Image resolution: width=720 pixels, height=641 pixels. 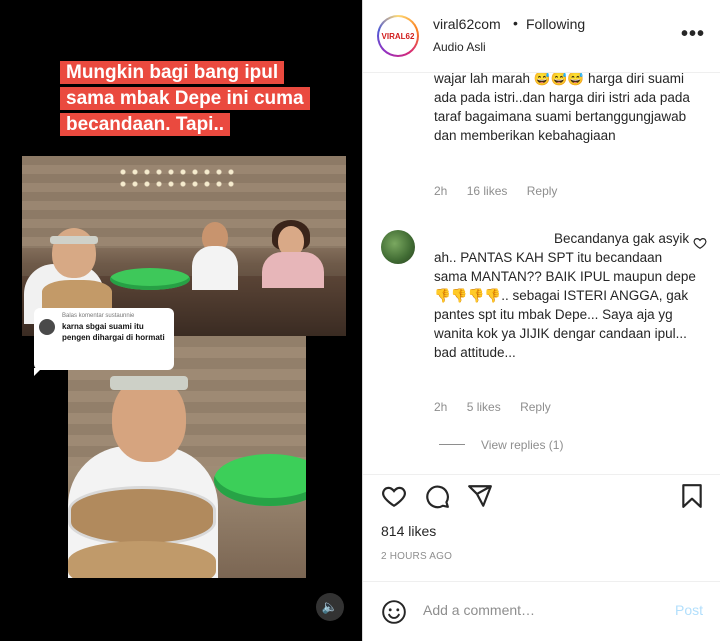 What do you see at coordinates (522, 445) in the screenshot?
I see `view-replies-button: View replies (1)` at bounding box center [522, 445].